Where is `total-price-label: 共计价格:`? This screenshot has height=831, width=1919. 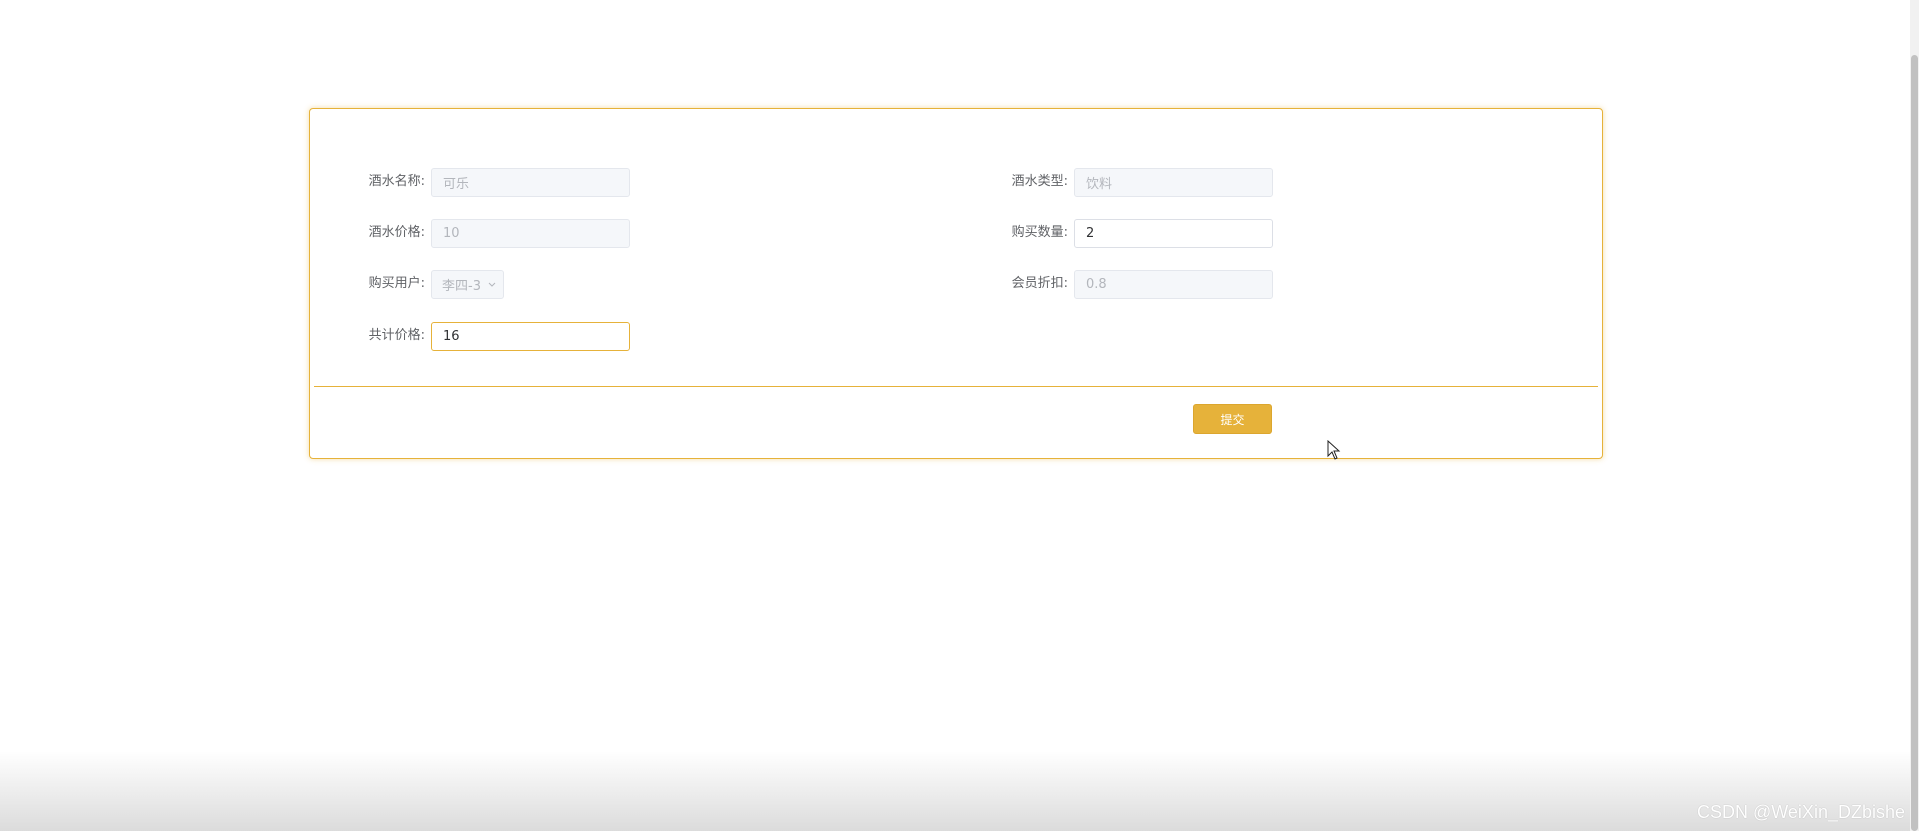 total-price-label: 共计价格: is located at coordinates (396, 335).